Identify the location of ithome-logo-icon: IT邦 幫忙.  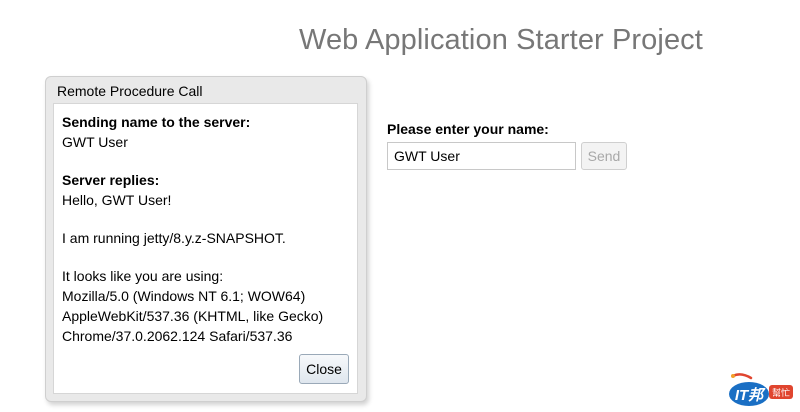
(762, 390).